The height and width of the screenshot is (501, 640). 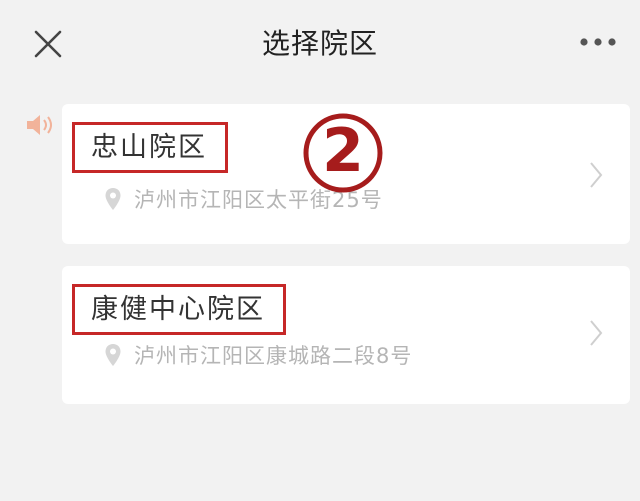 I want to click on step-number-marker: 2, so click(x=343, y=153).